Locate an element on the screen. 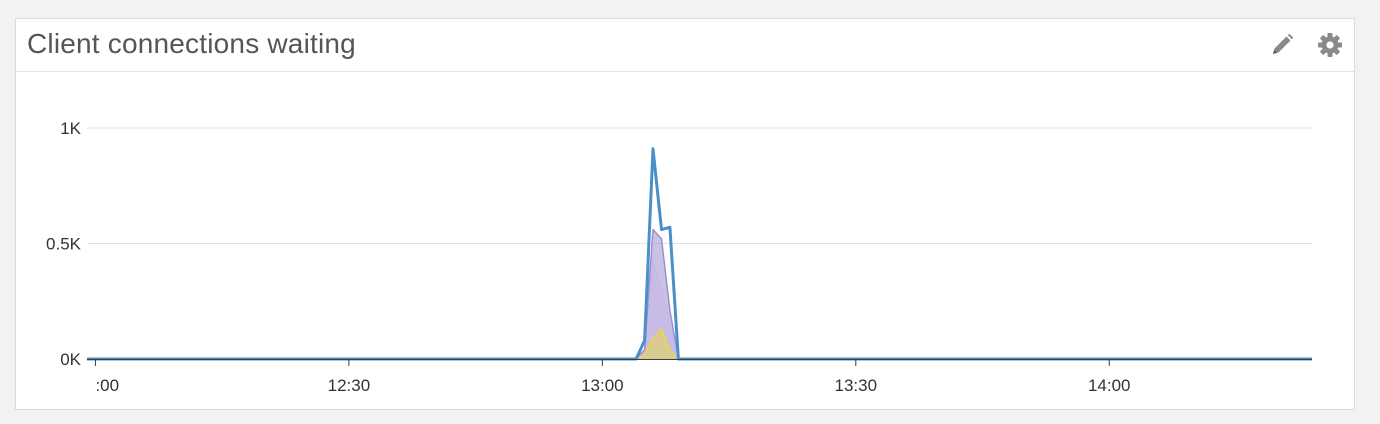 The height and width of the screenshot is (424, 1380). x-tick-label: 13:00 is located at coordinates (602, 385).